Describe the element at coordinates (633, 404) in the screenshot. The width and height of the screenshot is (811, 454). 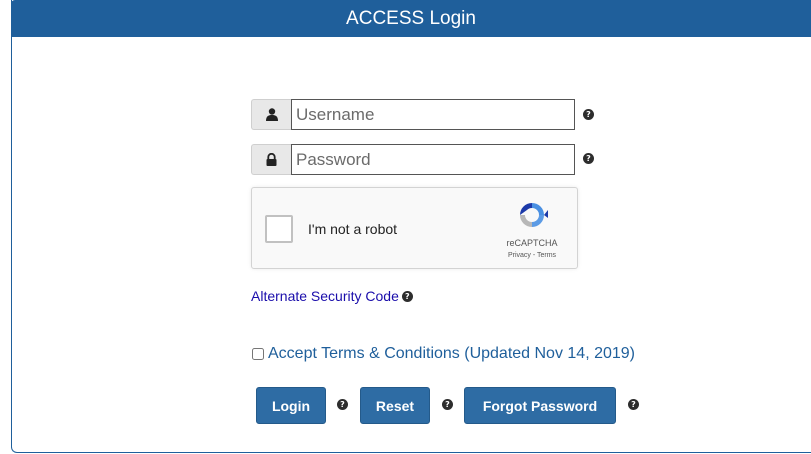
I see `forgot-password-help-icon: ?` at that location.